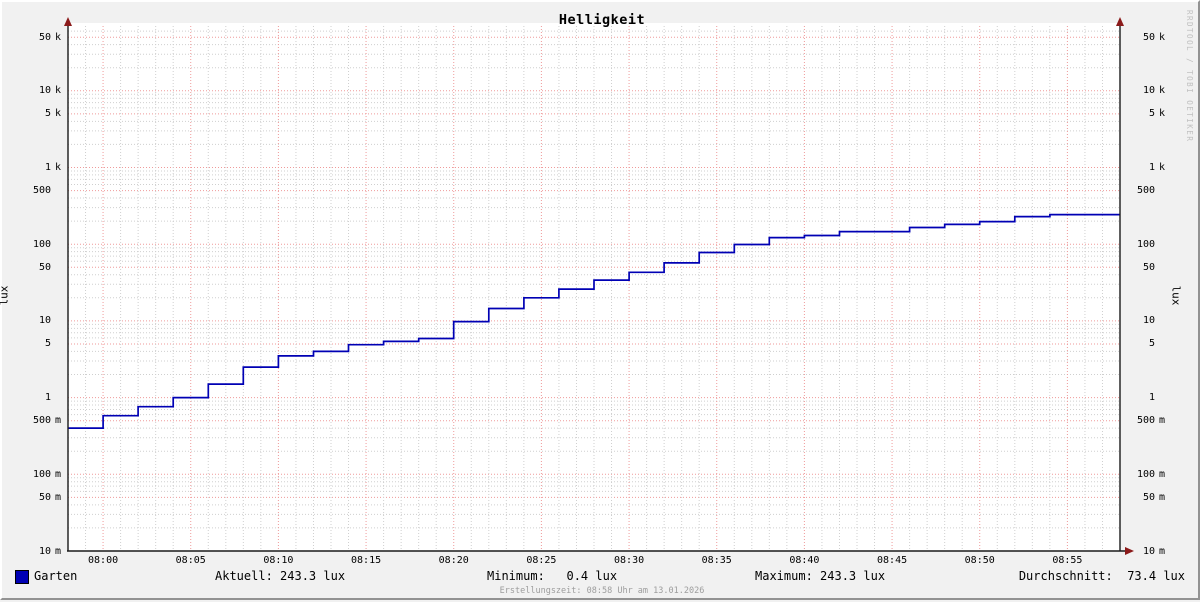  I want to click on y-tick-label: 100 m, so click(38, 474).